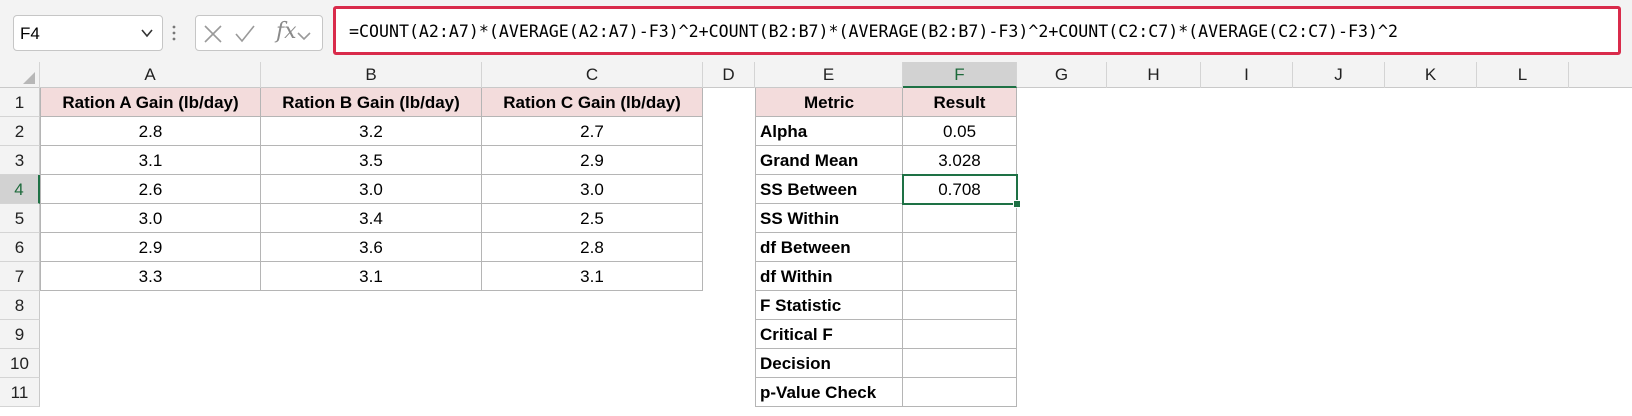 This screenshot has width=1632, height=416. What do you see at coordinates (829, 160) in the screenshot?
I see `metric-label-cell: Grand Mean` at bounding box center [829, 160].